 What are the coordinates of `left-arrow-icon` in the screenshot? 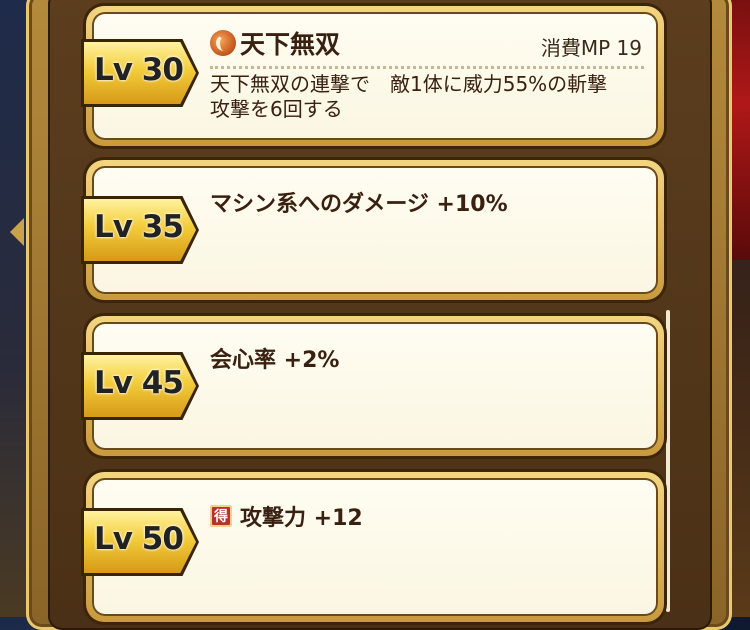 It's located at (17, 232).